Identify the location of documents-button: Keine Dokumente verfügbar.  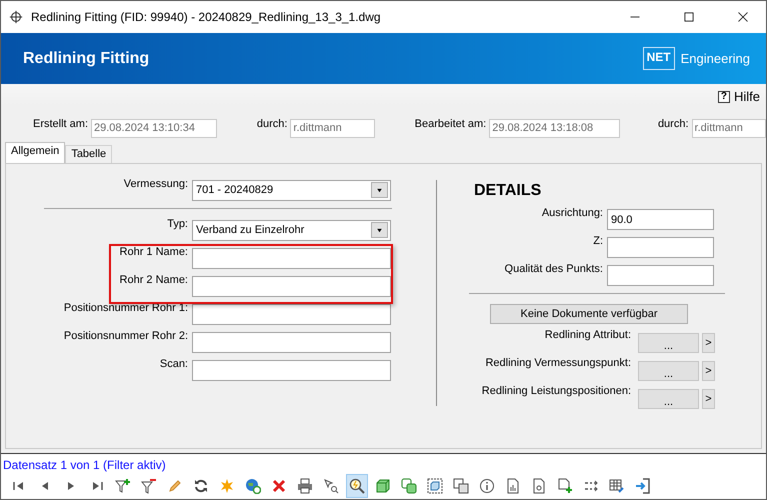
(589, 314).